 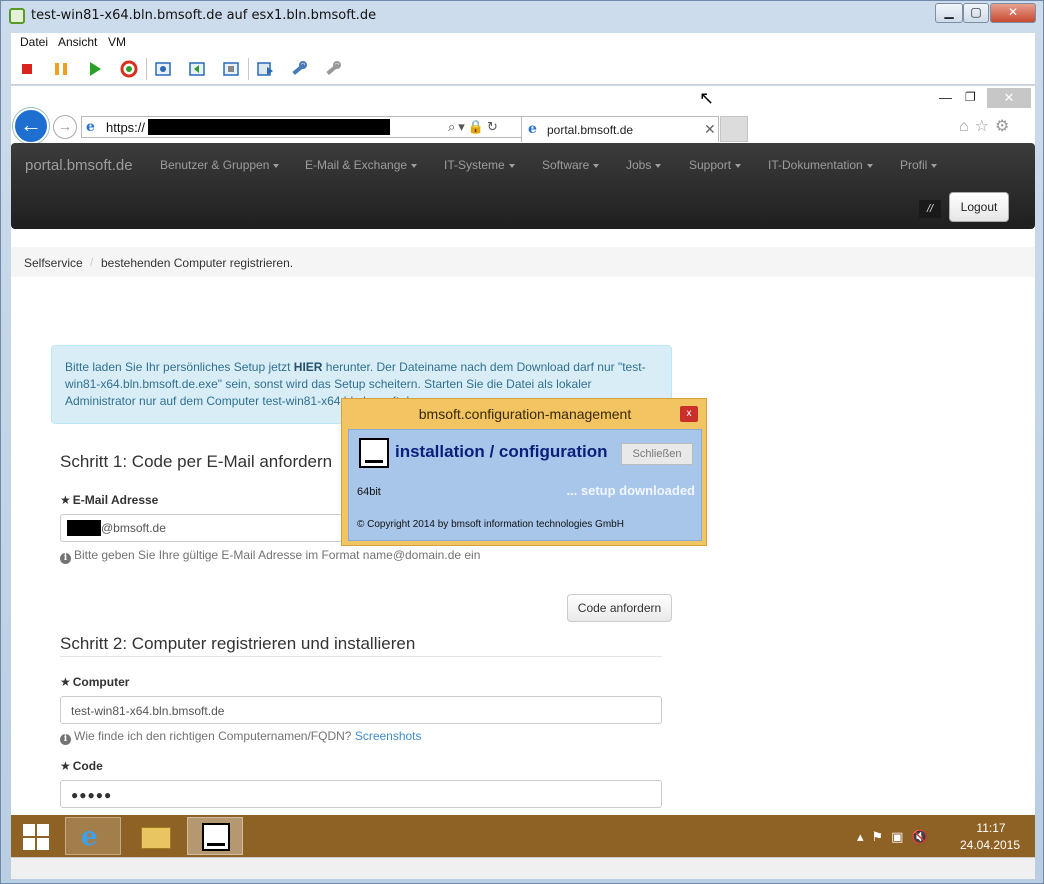 What do you see at coordinates (129, 69) in the screenshot?
I see `reset-icon` at bounding box center [129, 69].